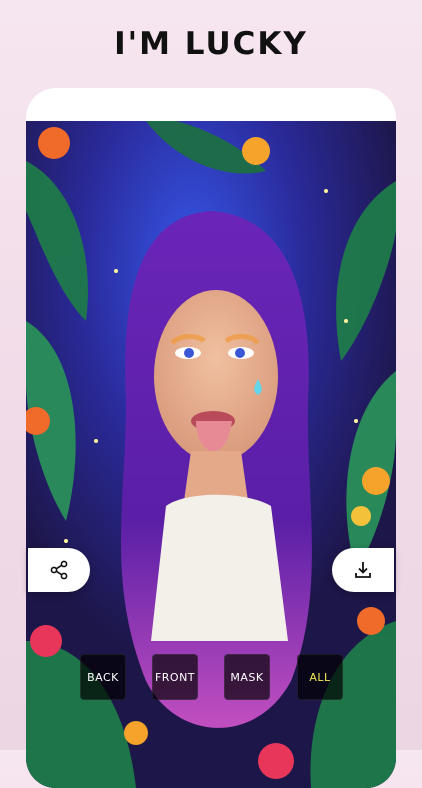  I want to click on mode-selector: BACK FRONT MASK ALL, so click(211, 677).